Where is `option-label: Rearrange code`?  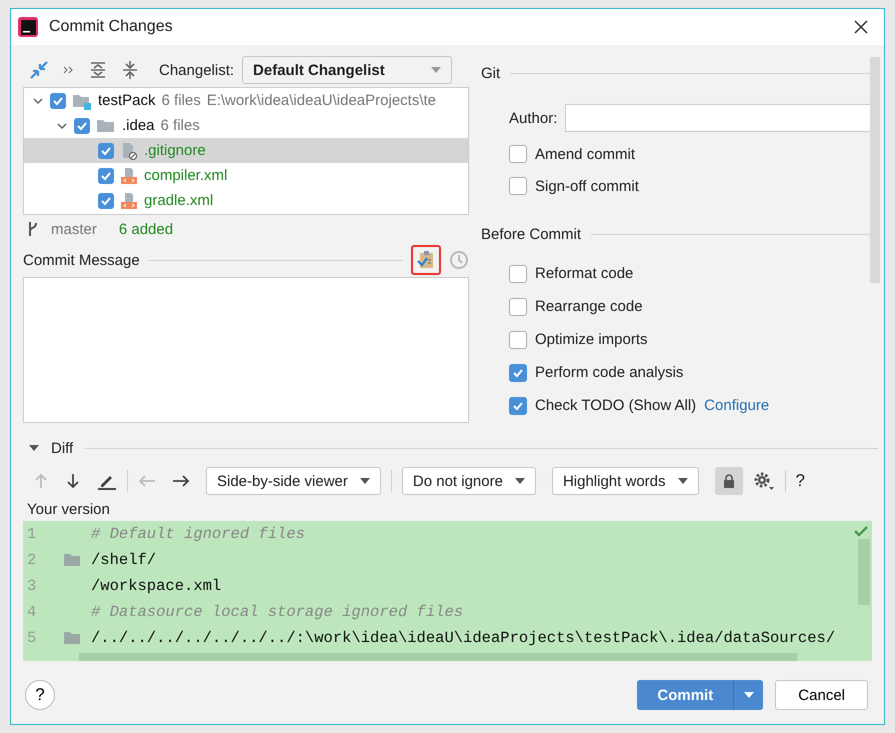 option-label: Rearrange code is located at coordinates (589, 306).